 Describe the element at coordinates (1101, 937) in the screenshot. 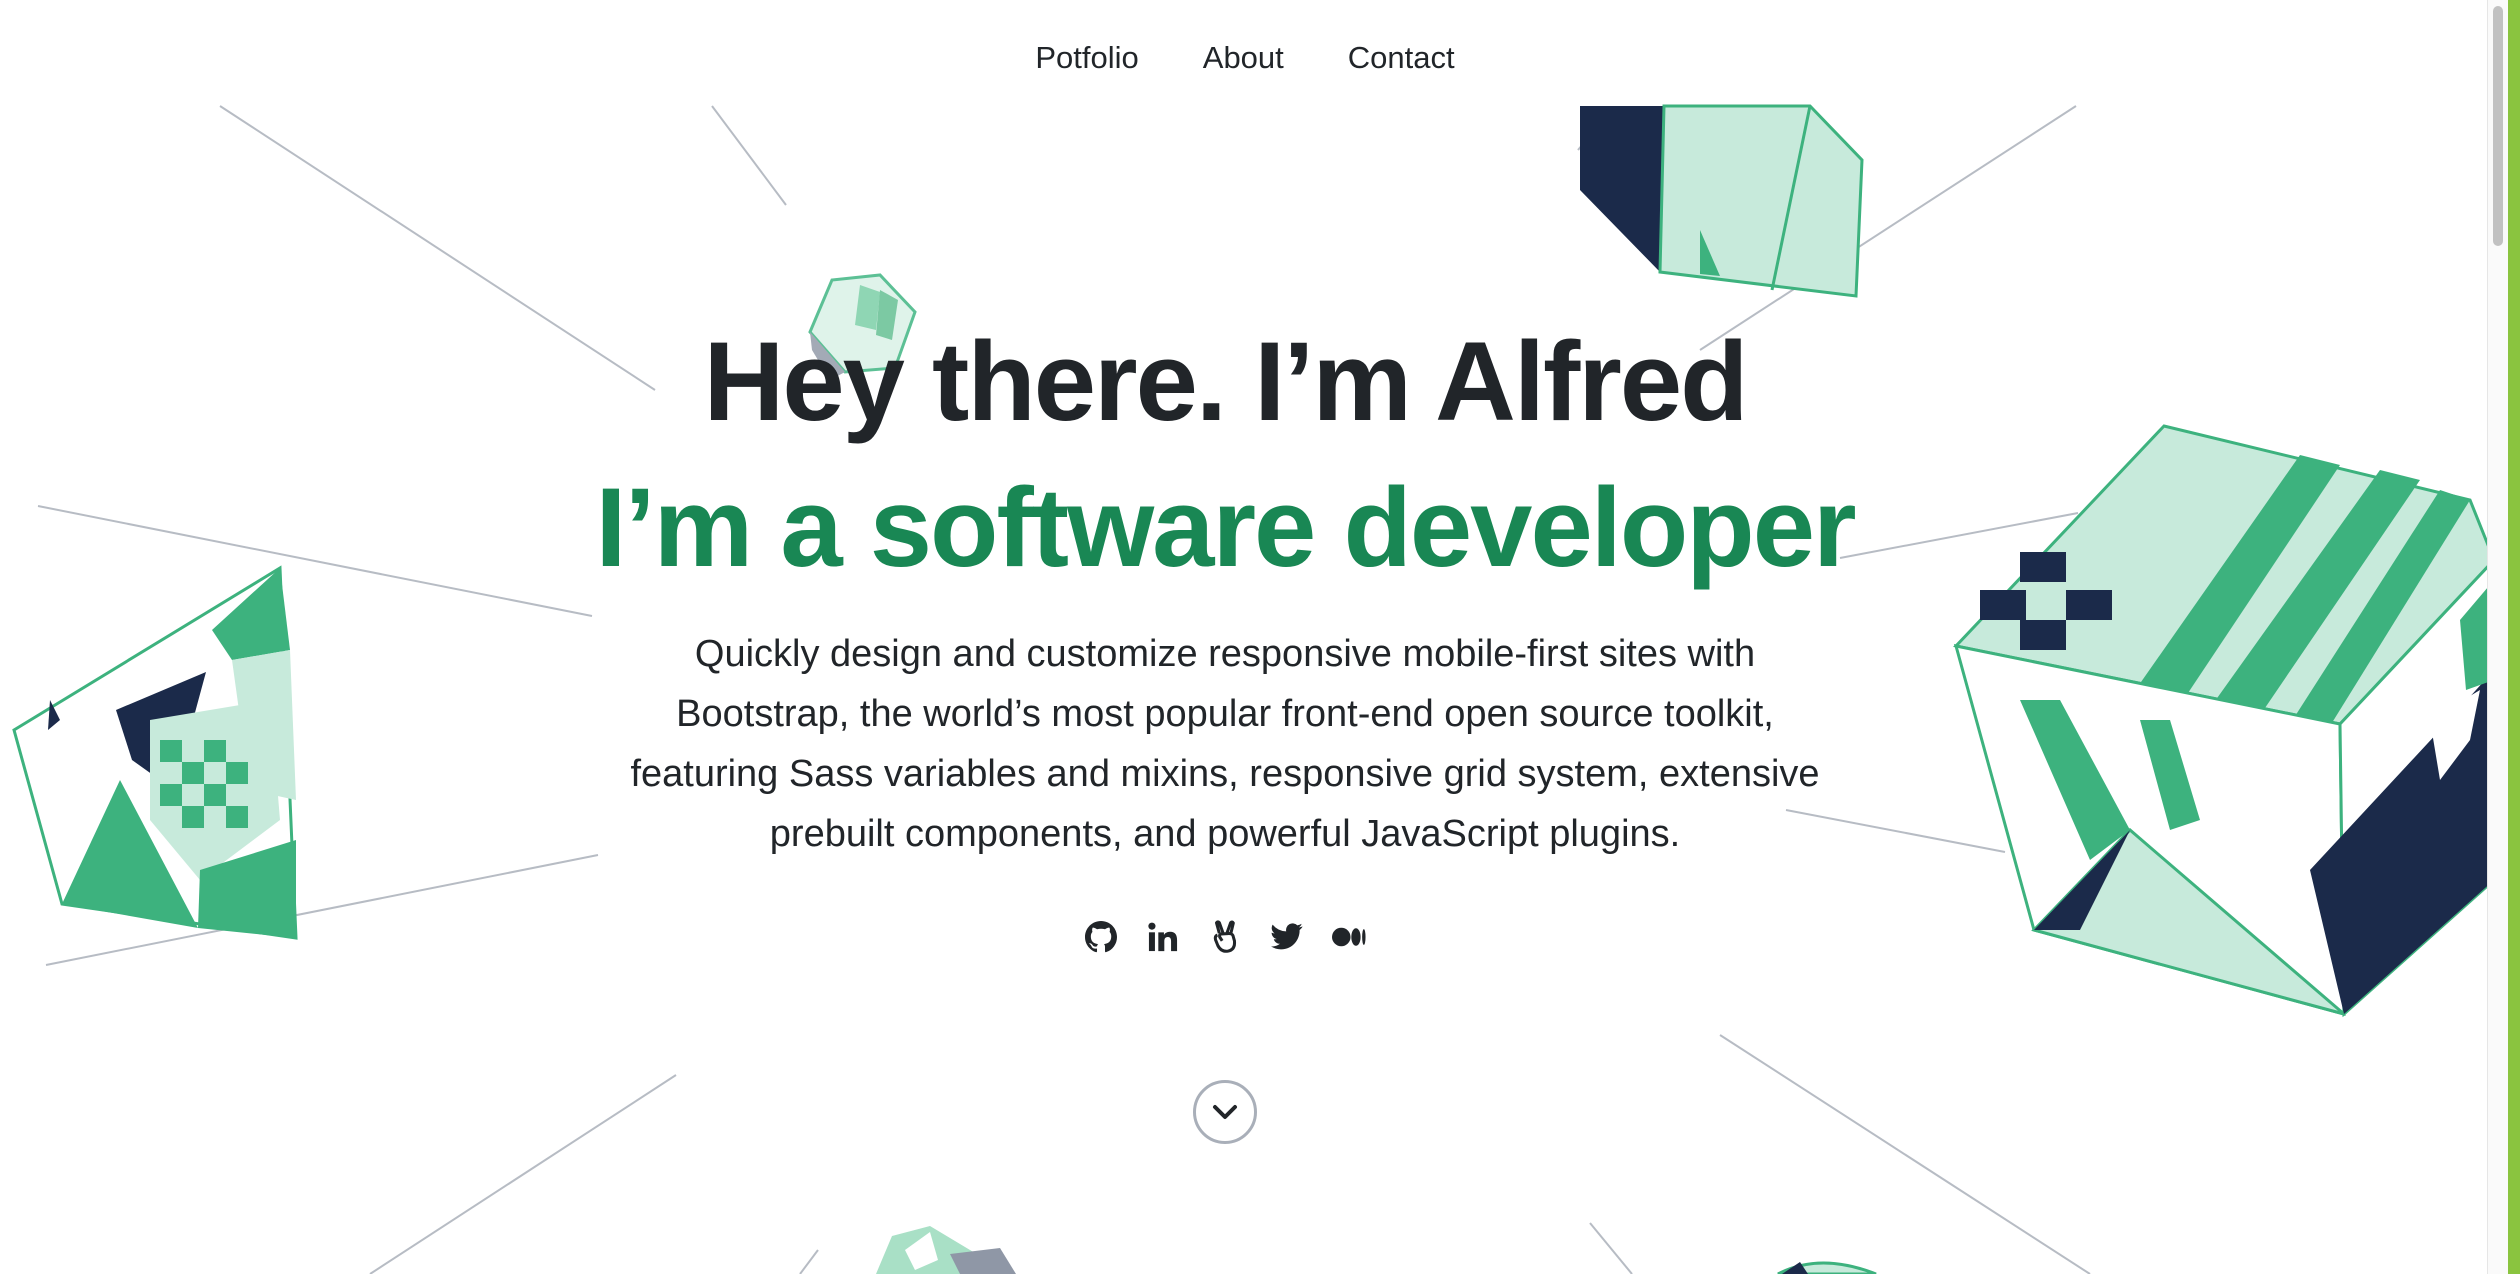

I see `github-icon` at that location.